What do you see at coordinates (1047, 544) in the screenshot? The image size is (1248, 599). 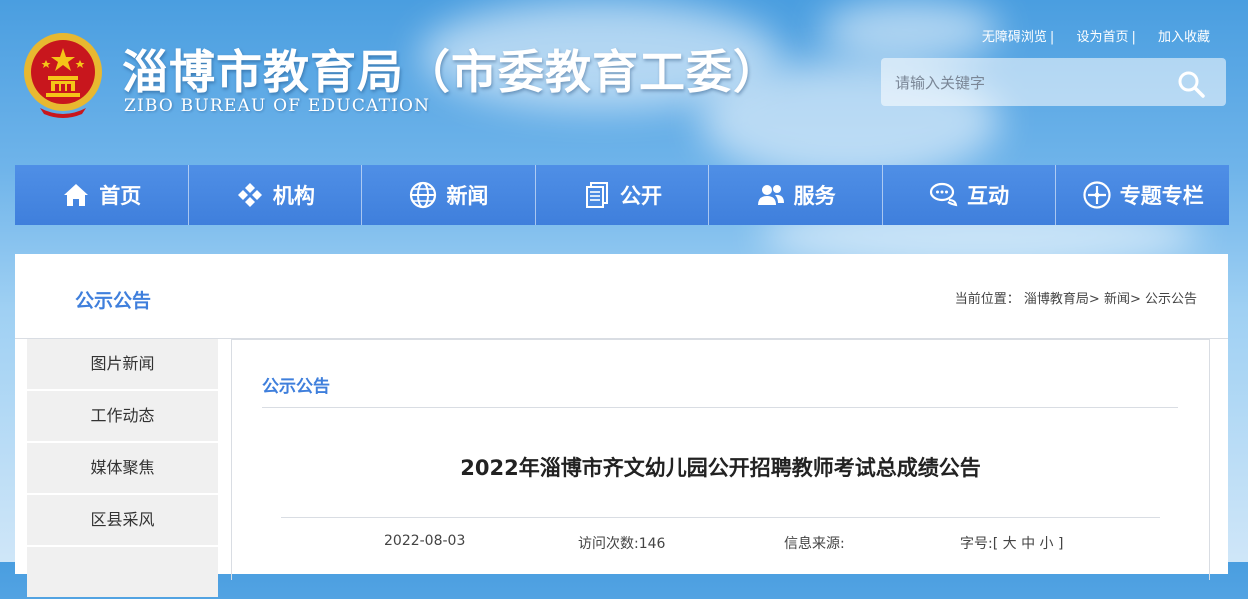 I see `font-size-small: 小` at bounding box center [1047, 544].